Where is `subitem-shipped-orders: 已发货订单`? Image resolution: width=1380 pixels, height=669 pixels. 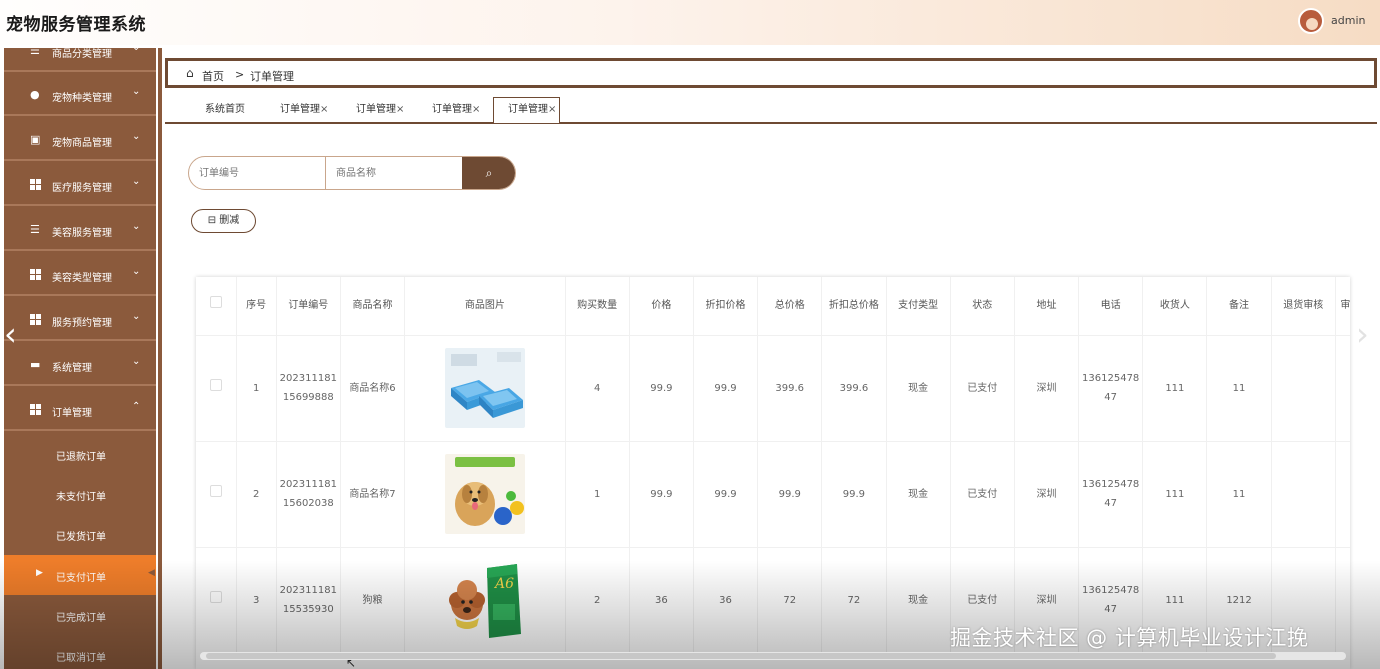 subitem-shipped-orders: 已发货订单 is located at coordinates (80, 534).